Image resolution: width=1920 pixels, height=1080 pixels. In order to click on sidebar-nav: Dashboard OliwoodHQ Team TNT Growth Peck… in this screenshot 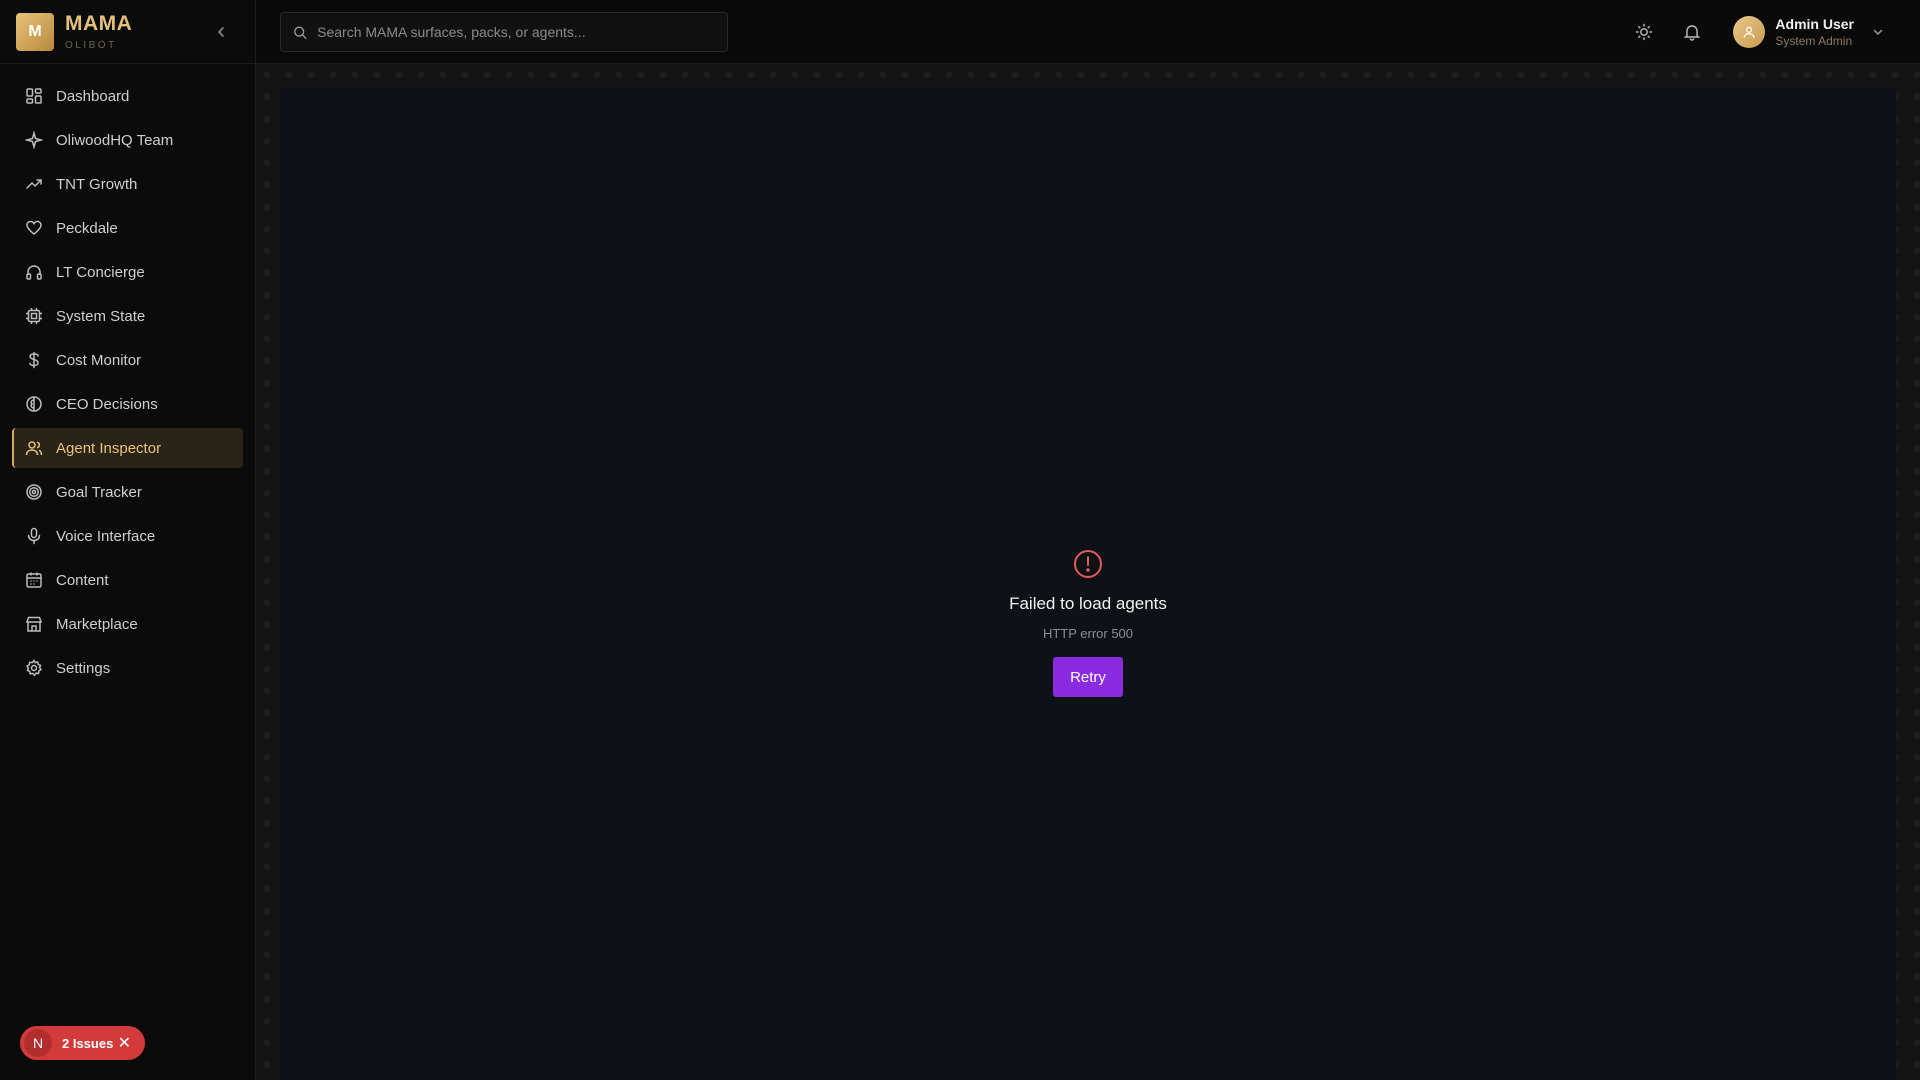, I will do `click(127, 376)`.